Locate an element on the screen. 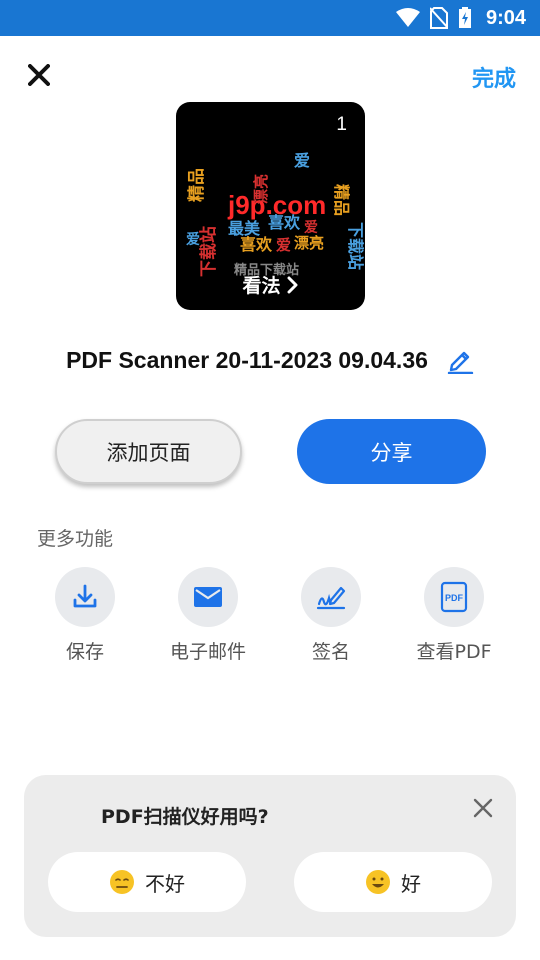 The image size is (540, 960). cloud-word-ai-mid: 爱 is located at coordinates (283, 245).